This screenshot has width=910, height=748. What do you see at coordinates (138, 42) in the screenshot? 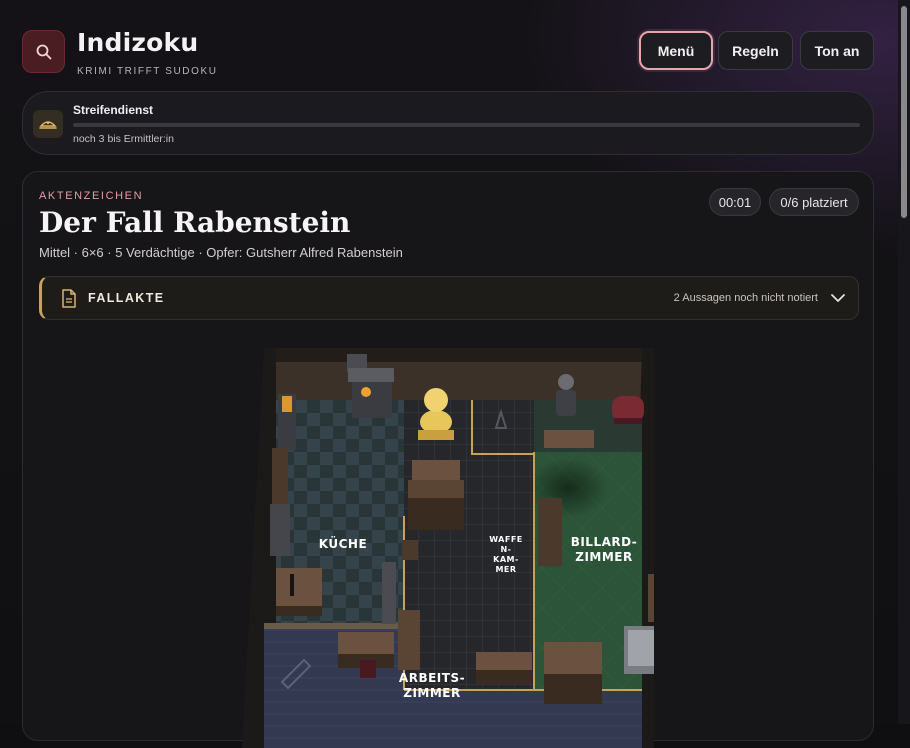
I see `app-title: Indizoku` at bounding box center [138, 42].